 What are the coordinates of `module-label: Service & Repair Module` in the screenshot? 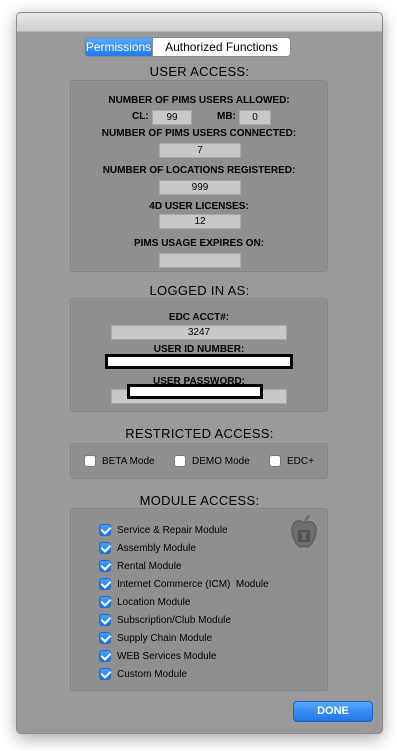 It's located at (172, 530).